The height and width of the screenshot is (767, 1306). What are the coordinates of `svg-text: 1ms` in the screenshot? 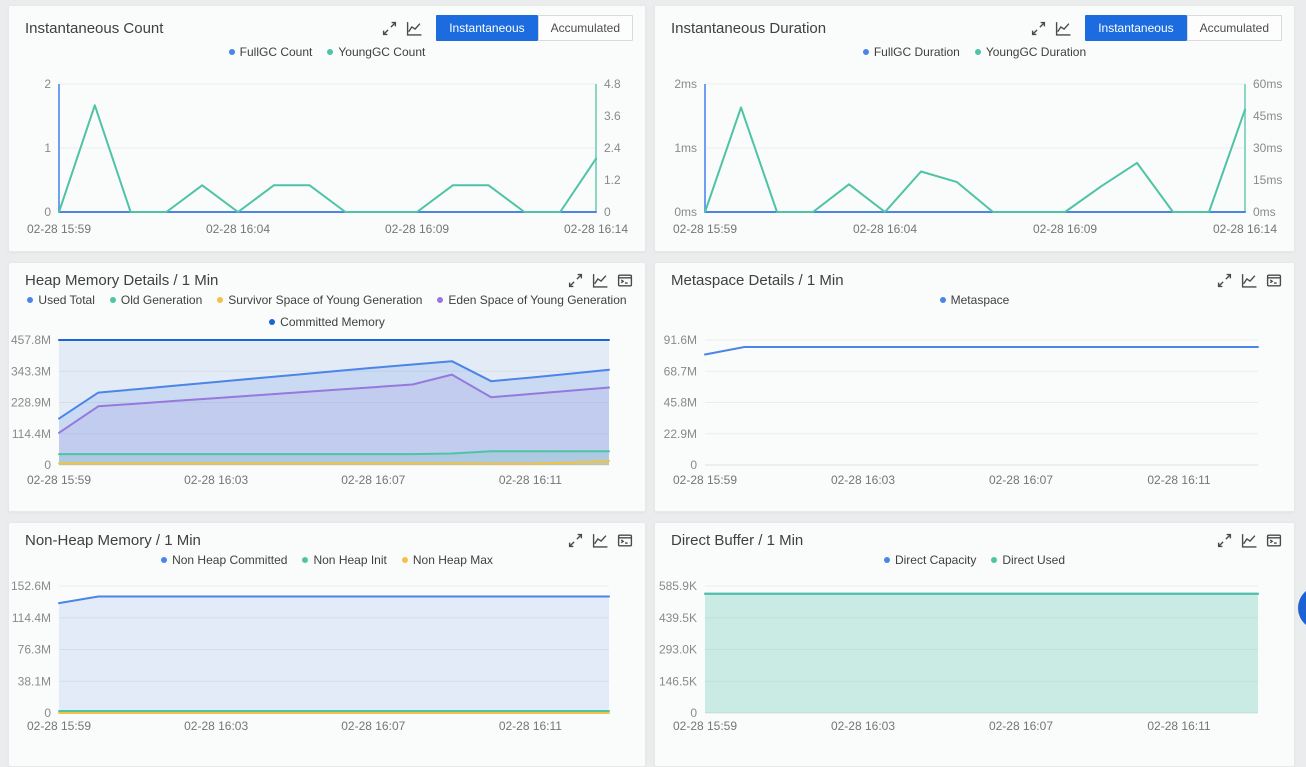 It's located at (685, 148).